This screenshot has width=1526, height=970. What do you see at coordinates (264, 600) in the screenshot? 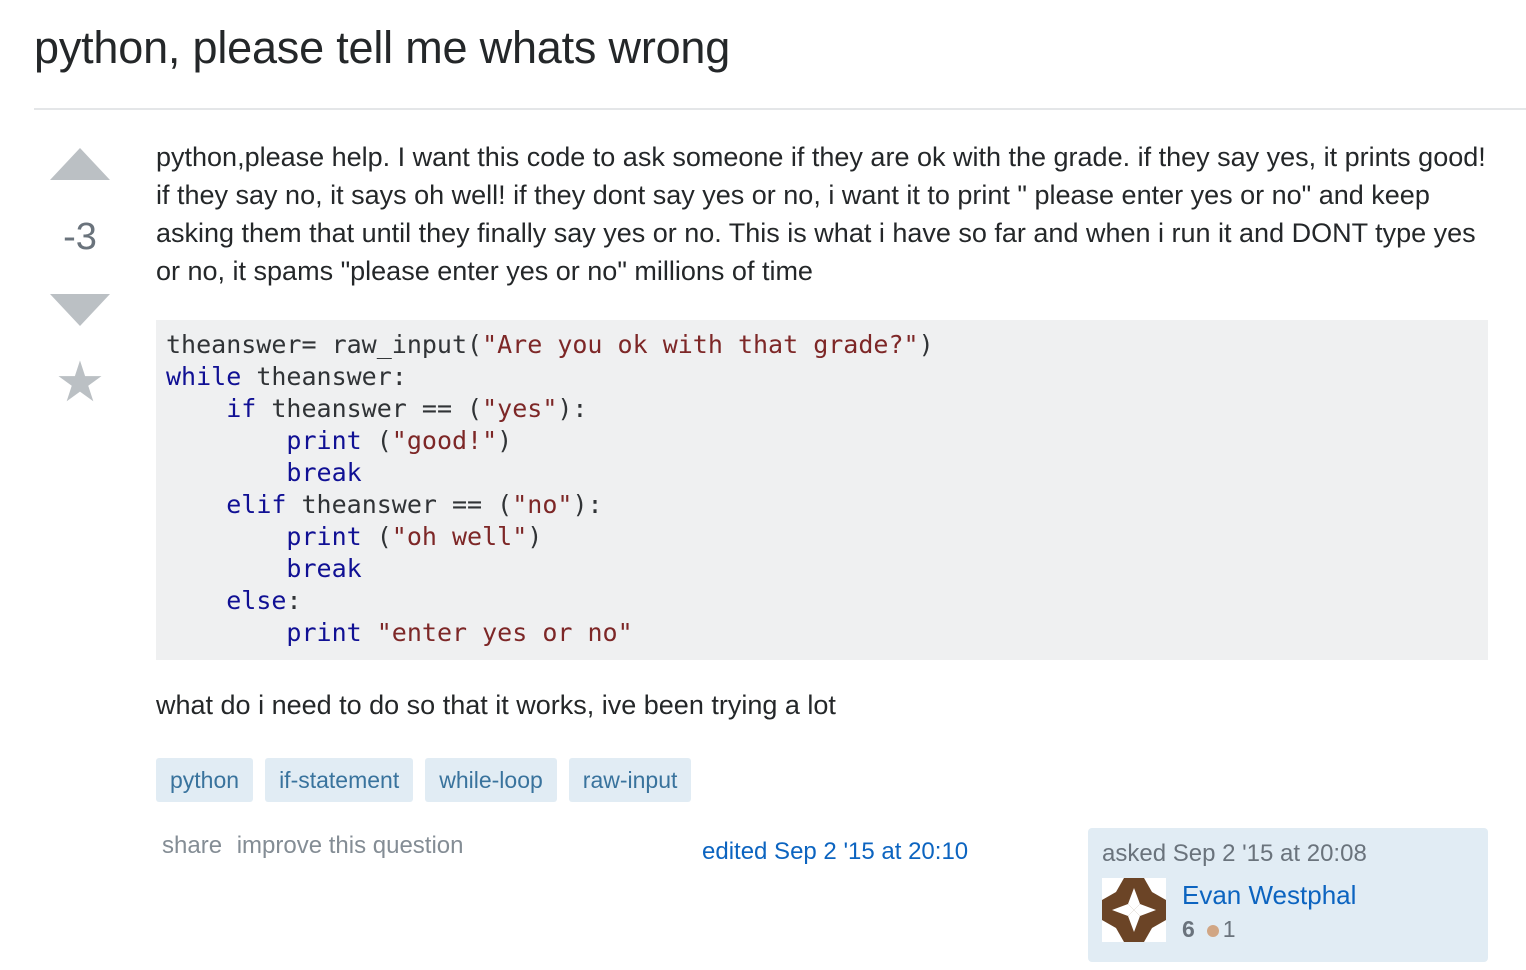
I see `code-line: else:` at bounding box center [264, 600].